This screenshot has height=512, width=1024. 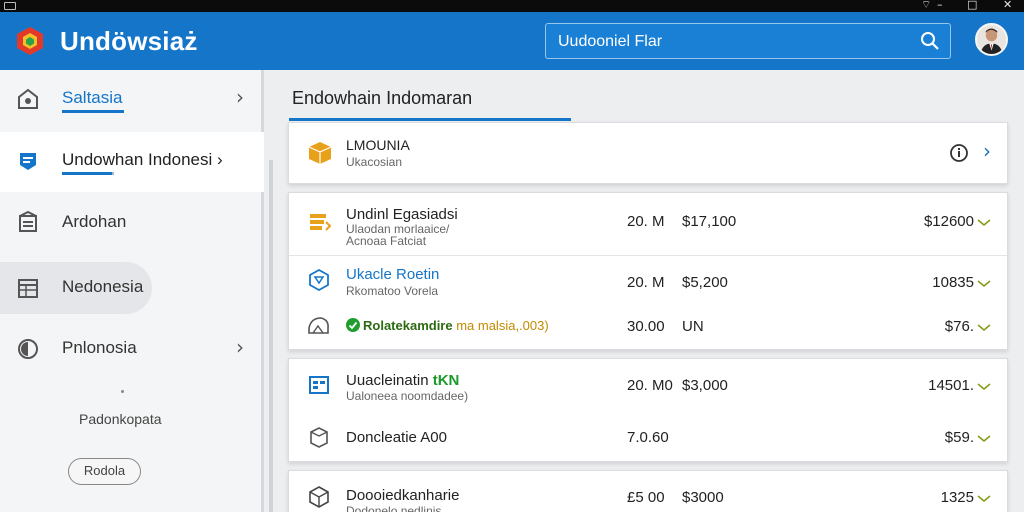 I want to click on title-underline, so click(x=430, y=119).